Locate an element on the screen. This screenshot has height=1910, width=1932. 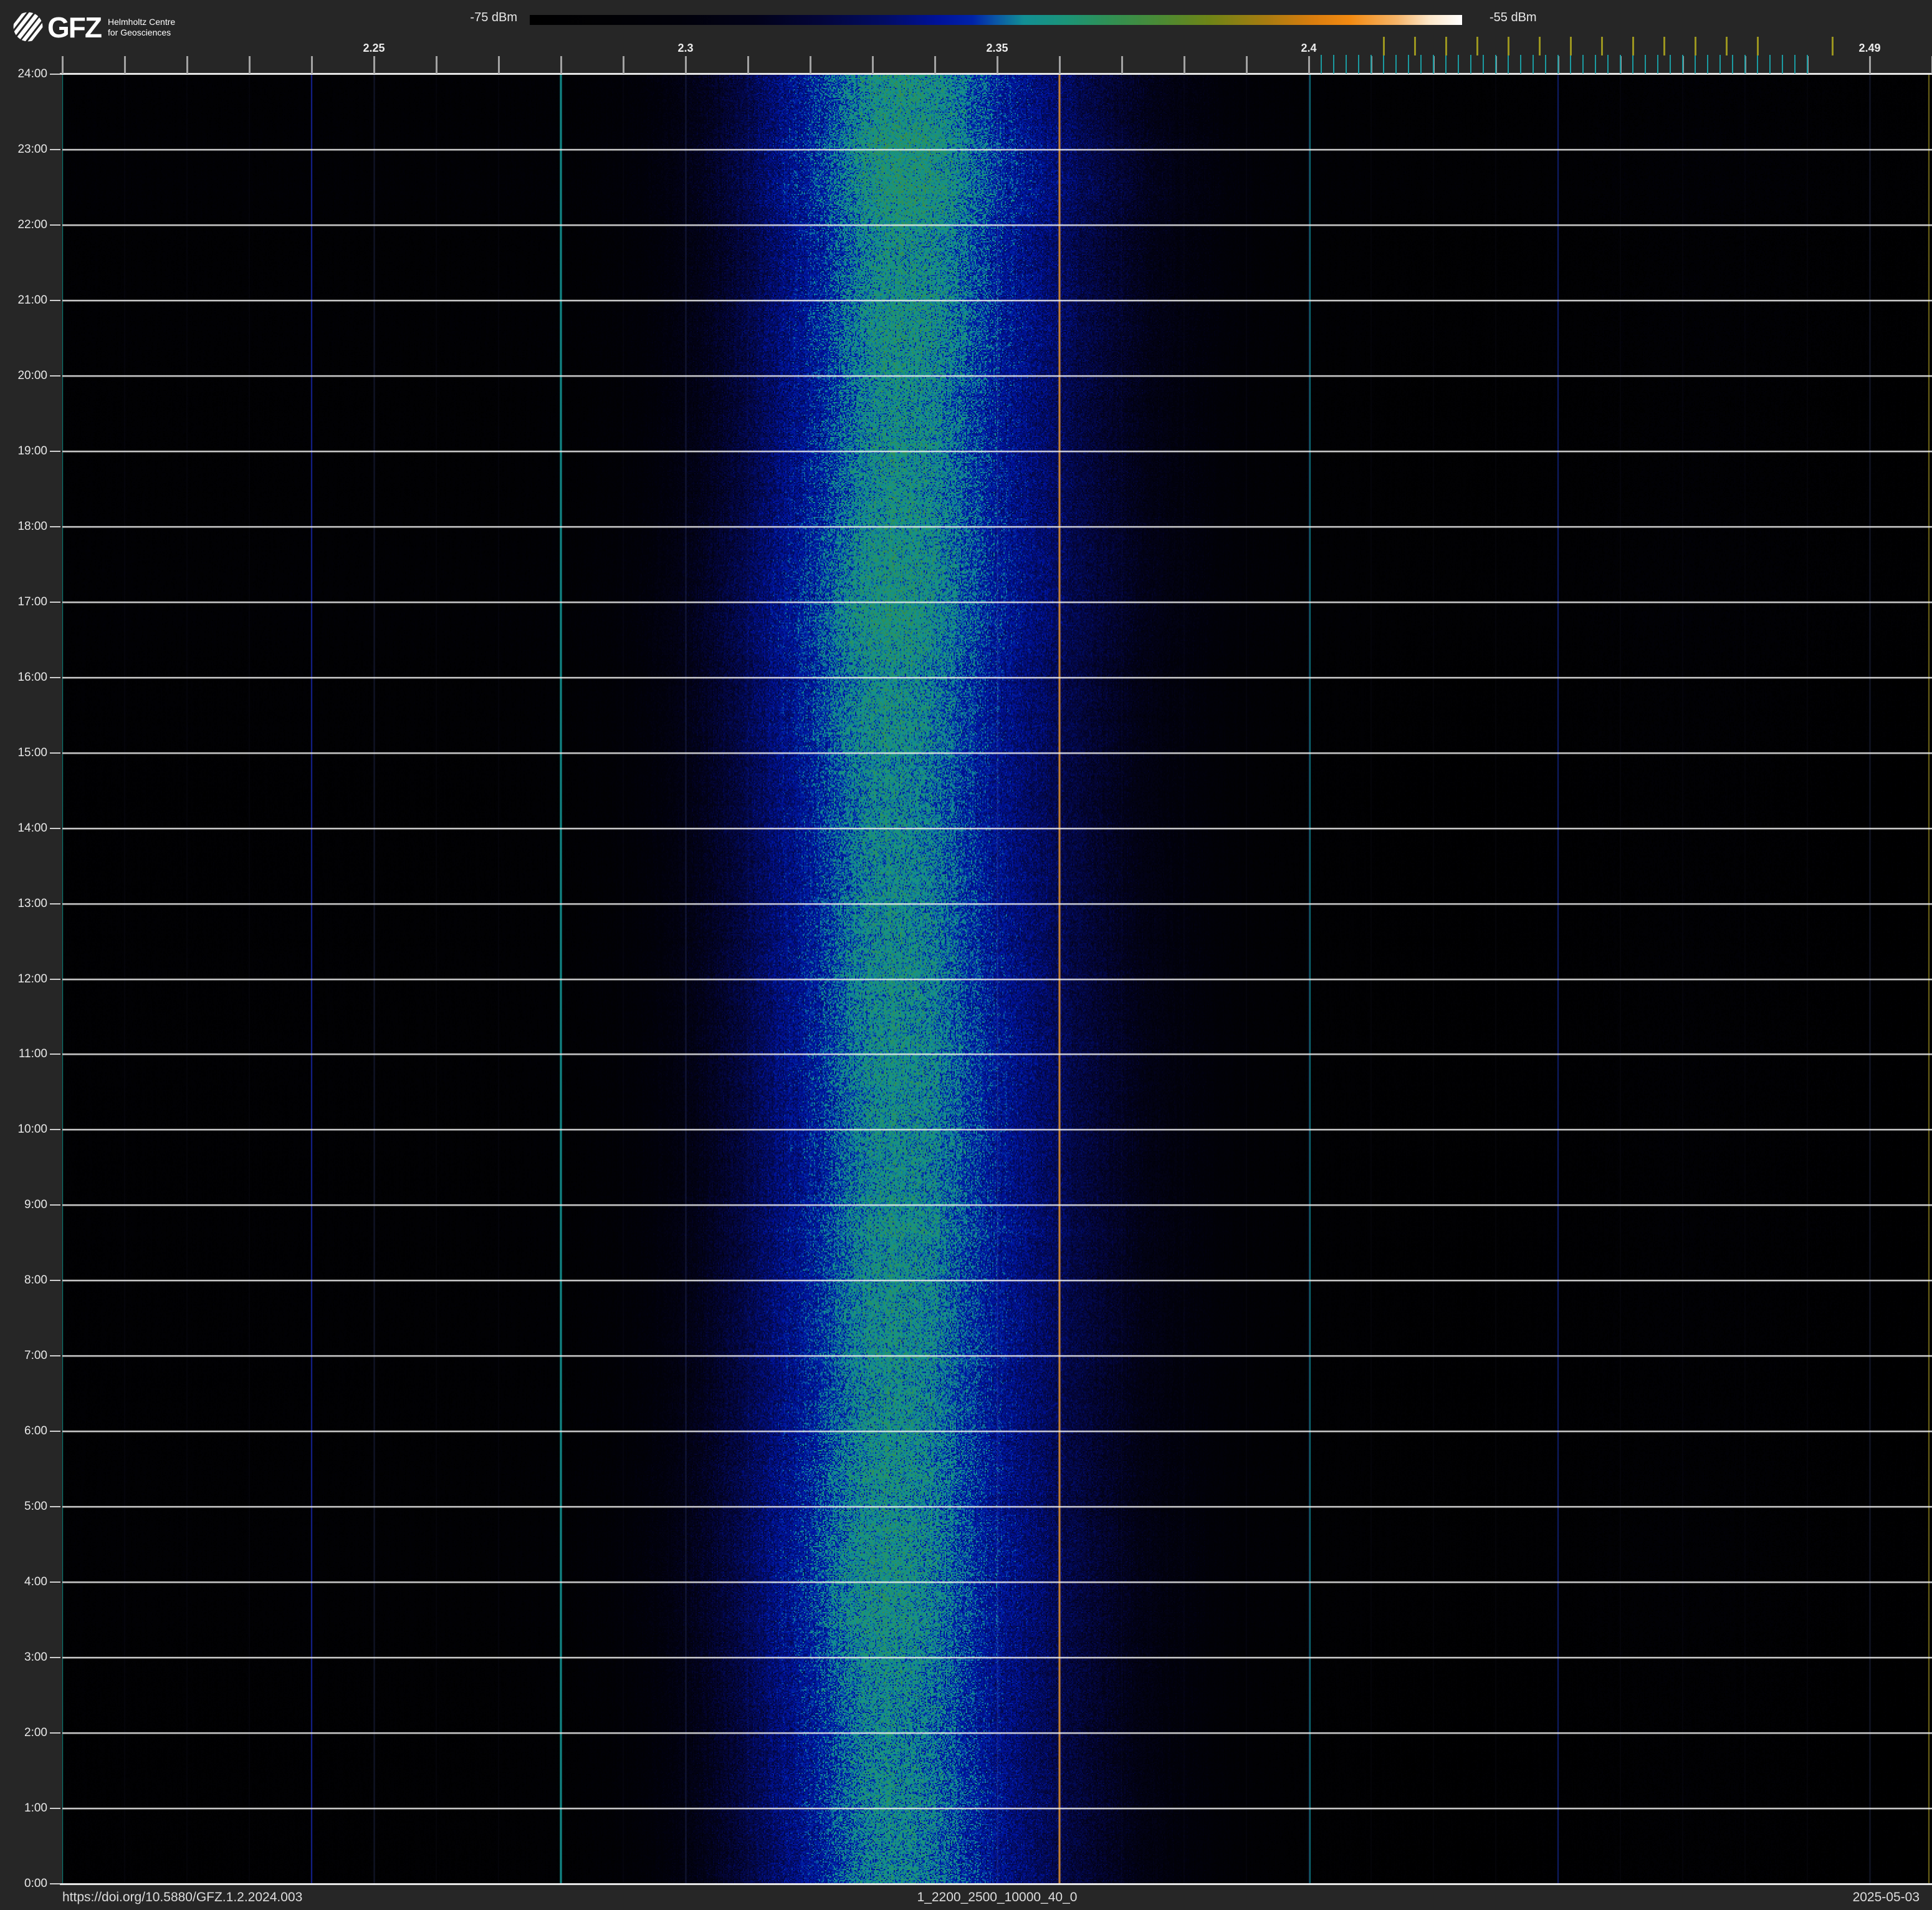
time-tick-label: 18:00 is located at coordinates (32, 526).